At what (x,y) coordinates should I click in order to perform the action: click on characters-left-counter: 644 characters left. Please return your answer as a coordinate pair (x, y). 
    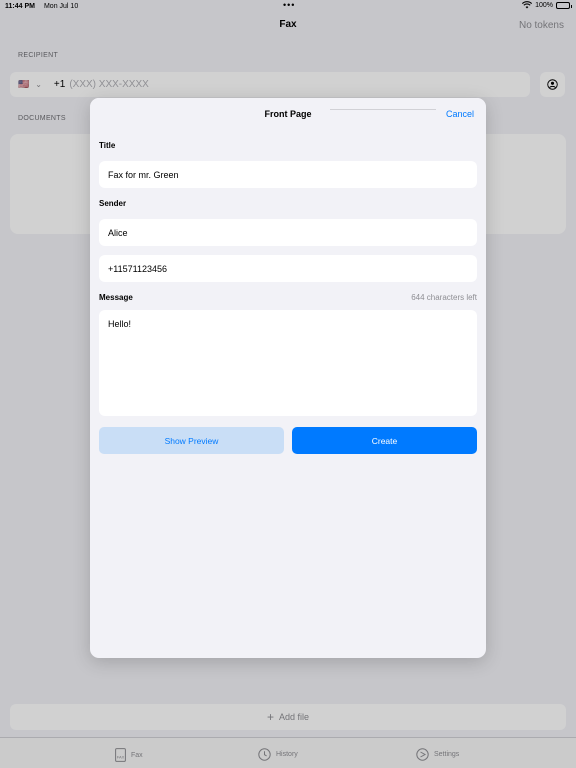
    Looking at the image, I should click on (444, 297).